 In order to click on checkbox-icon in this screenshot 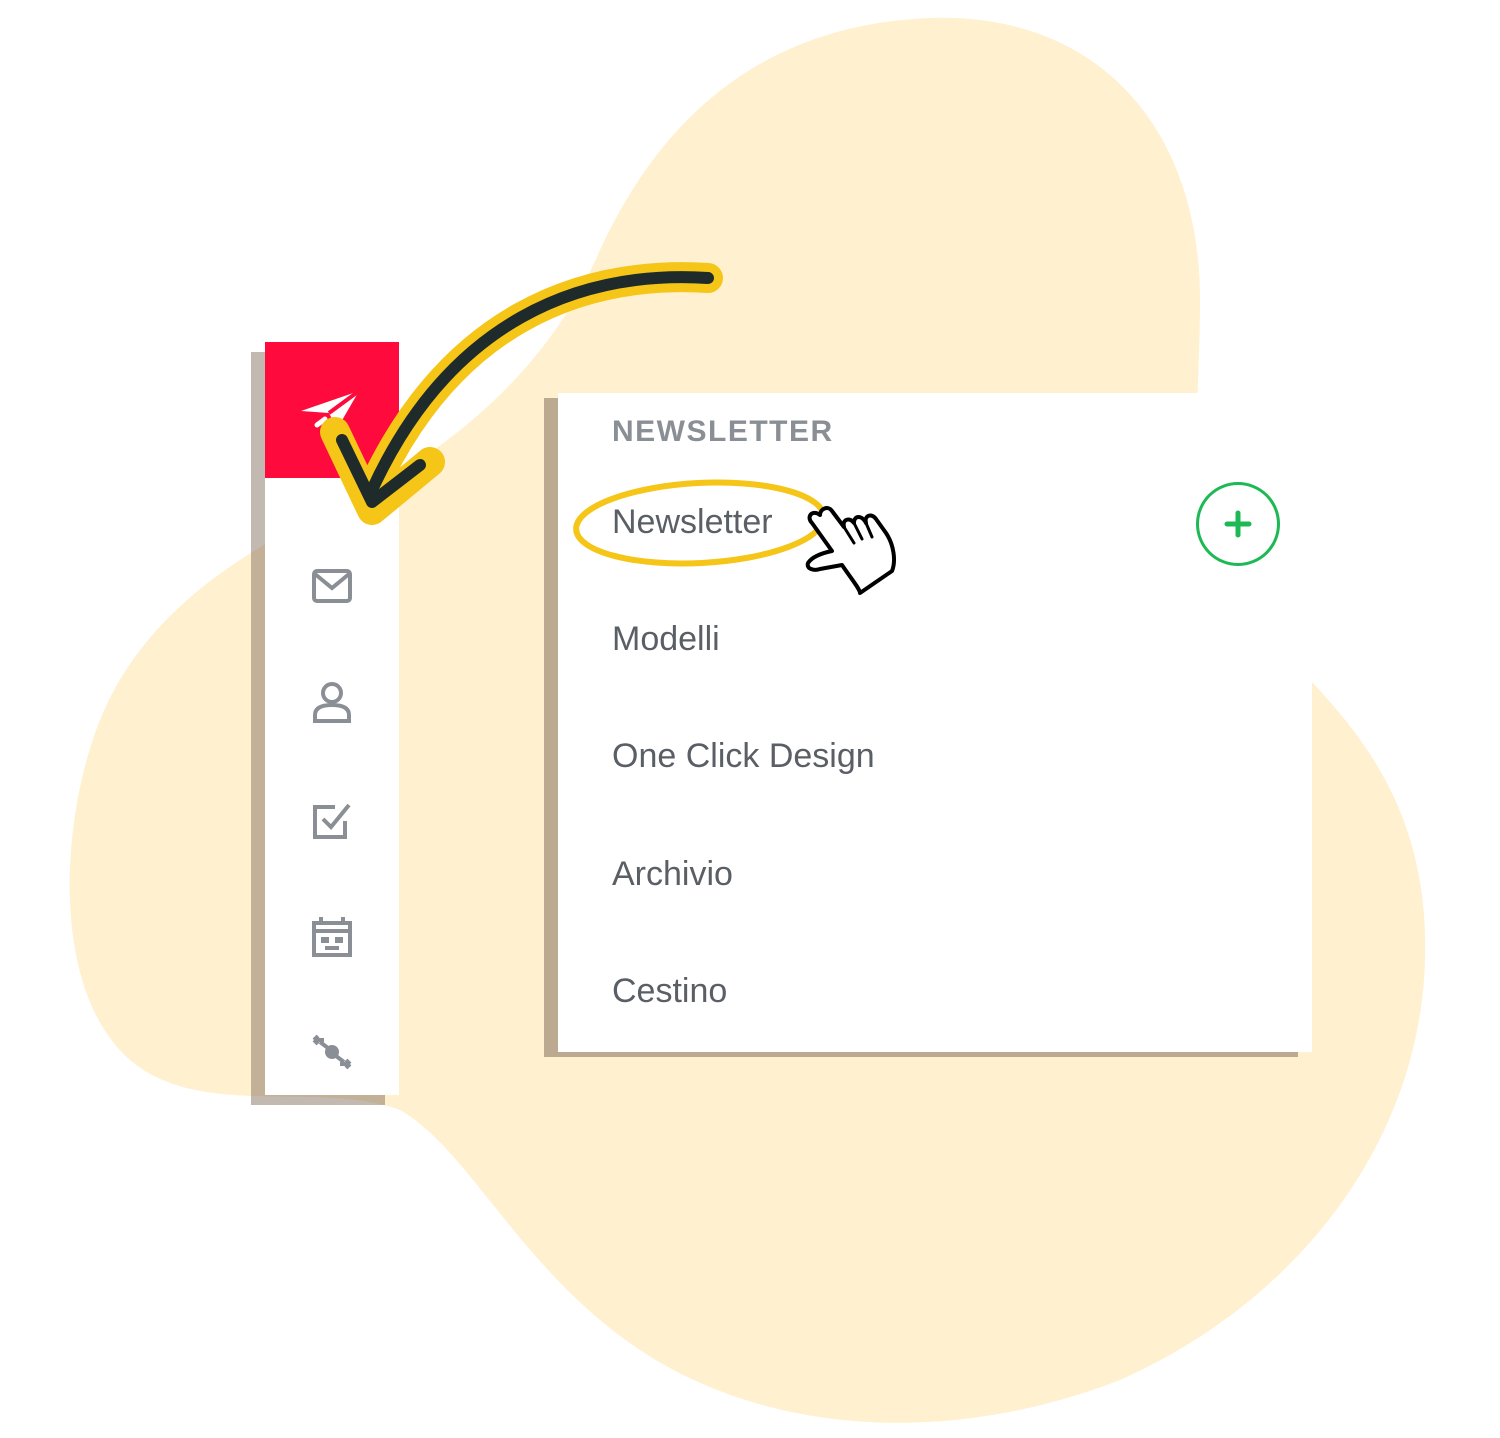, I will do `click(332, 821)`.